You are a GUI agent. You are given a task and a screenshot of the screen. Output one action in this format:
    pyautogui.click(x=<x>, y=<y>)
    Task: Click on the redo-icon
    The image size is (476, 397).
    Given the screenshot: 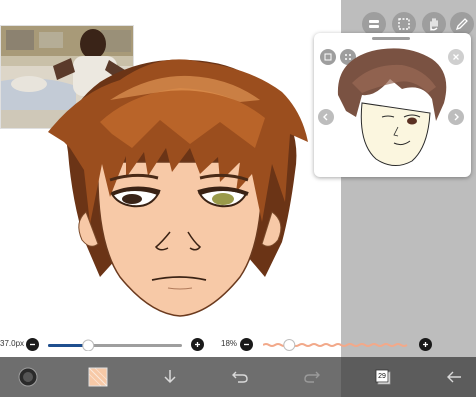 What is the action you would take?
    pyautogui.click(x=312, y=377)
    